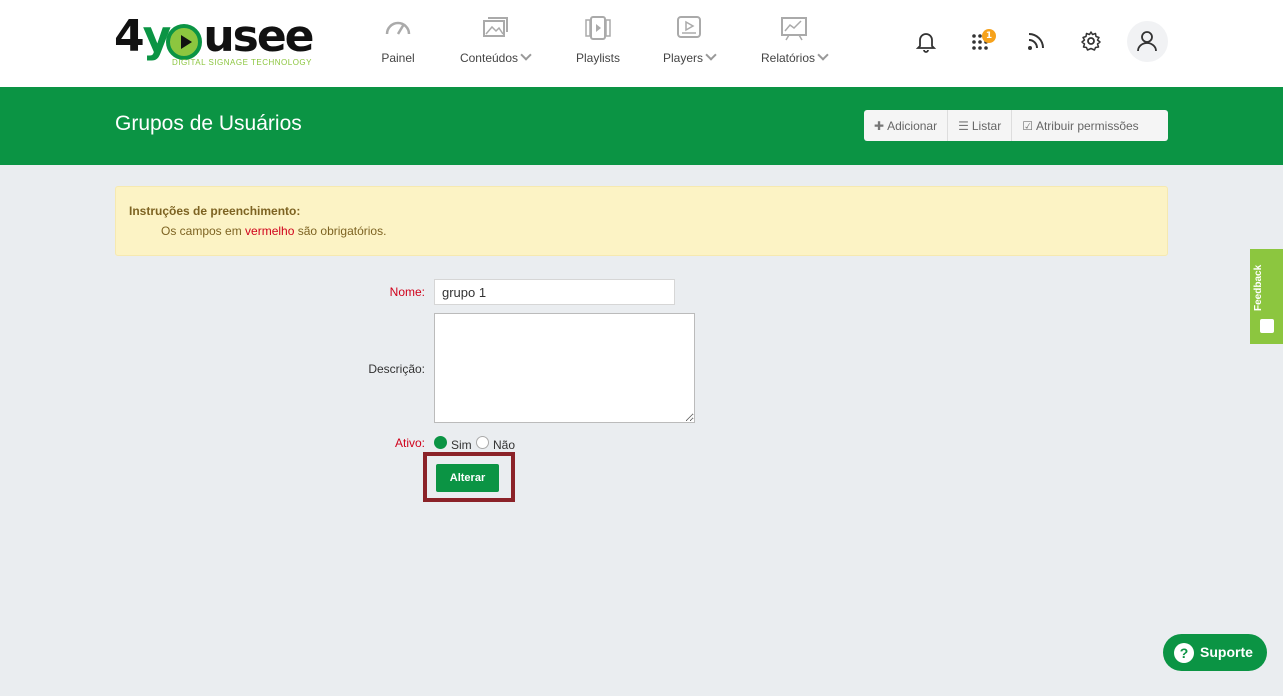 Image resolution: width=1283 pixels, height=696 pixels. Describe the element at coordinates (963, 125) in the screenshot. I see `list-icon: ☰` at that location.